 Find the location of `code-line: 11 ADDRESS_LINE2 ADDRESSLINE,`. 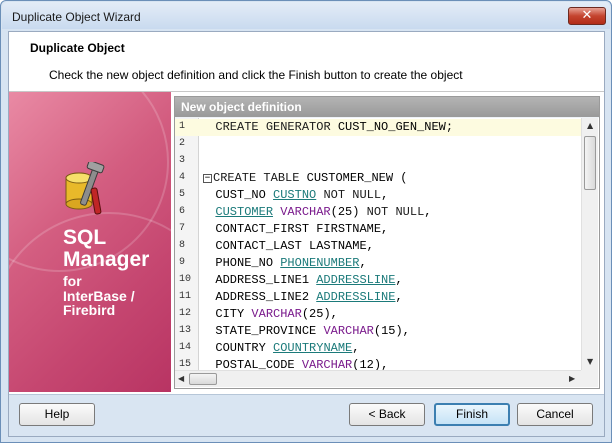

code-line: 11 ADDRESS_LINE2 ADDRESSLINE, is located at coordinates (378, 297).